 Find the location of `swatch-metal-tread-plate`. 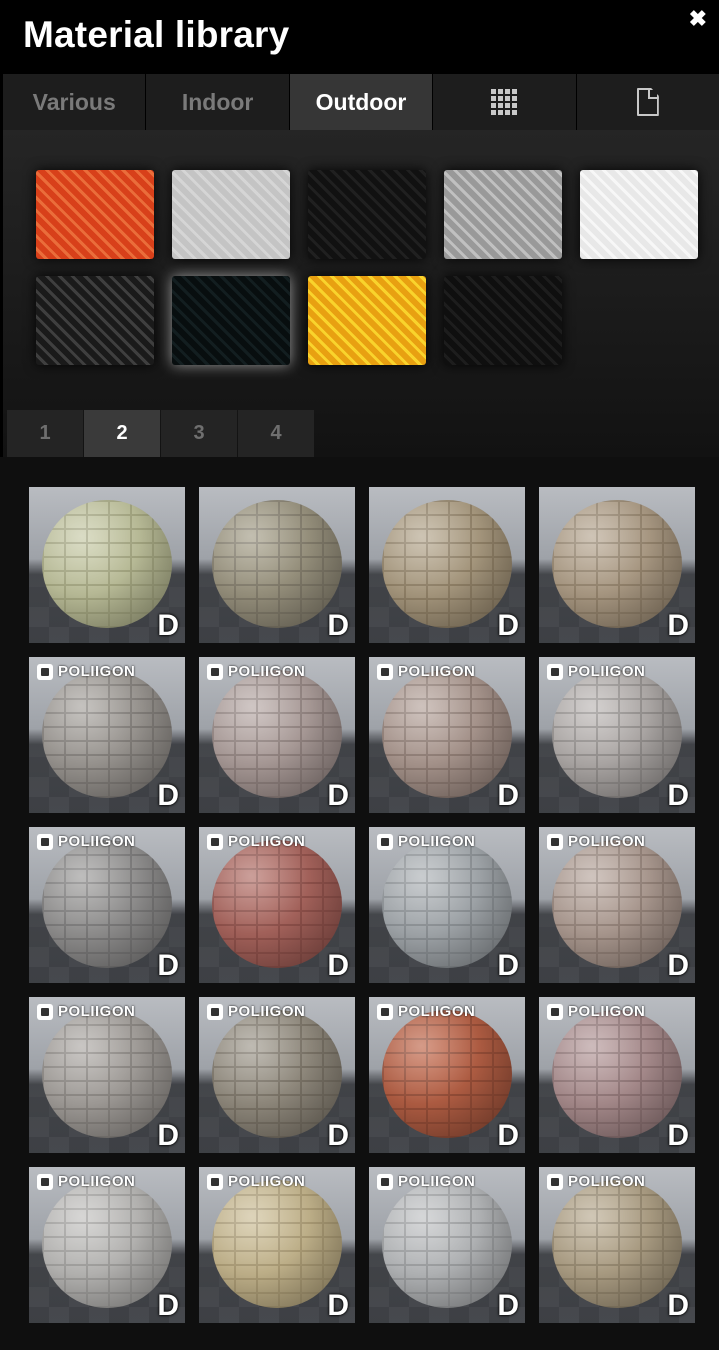

swatch-metal-tread-plate is located at coordinates (503, 214).